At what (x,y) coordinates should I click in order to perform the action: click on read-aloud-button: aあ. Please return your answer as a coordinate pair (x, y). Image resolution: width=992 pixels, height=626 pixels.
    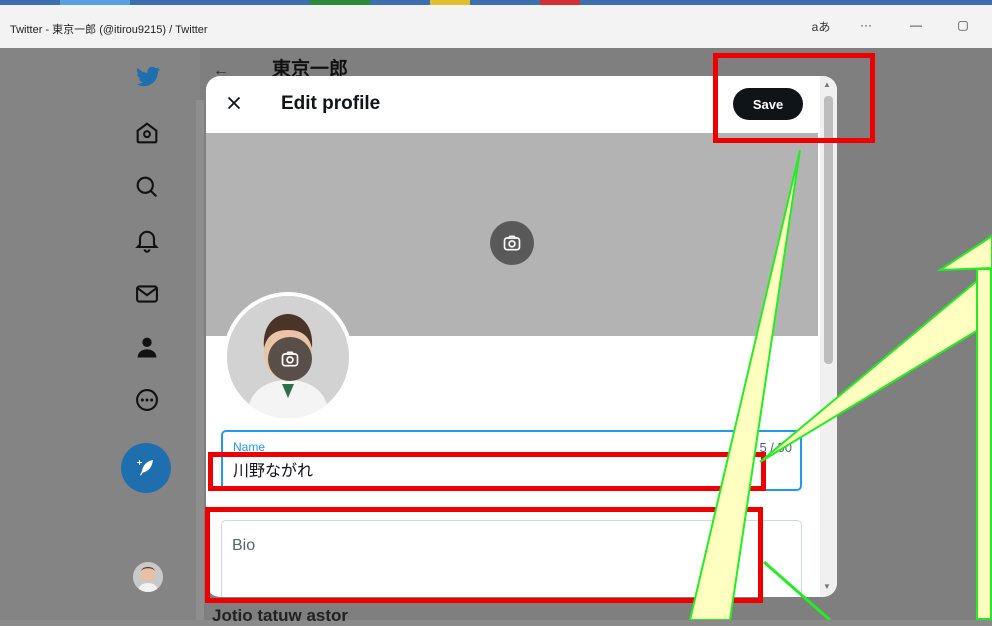
    Looking at the image, I should click on (821, 26).